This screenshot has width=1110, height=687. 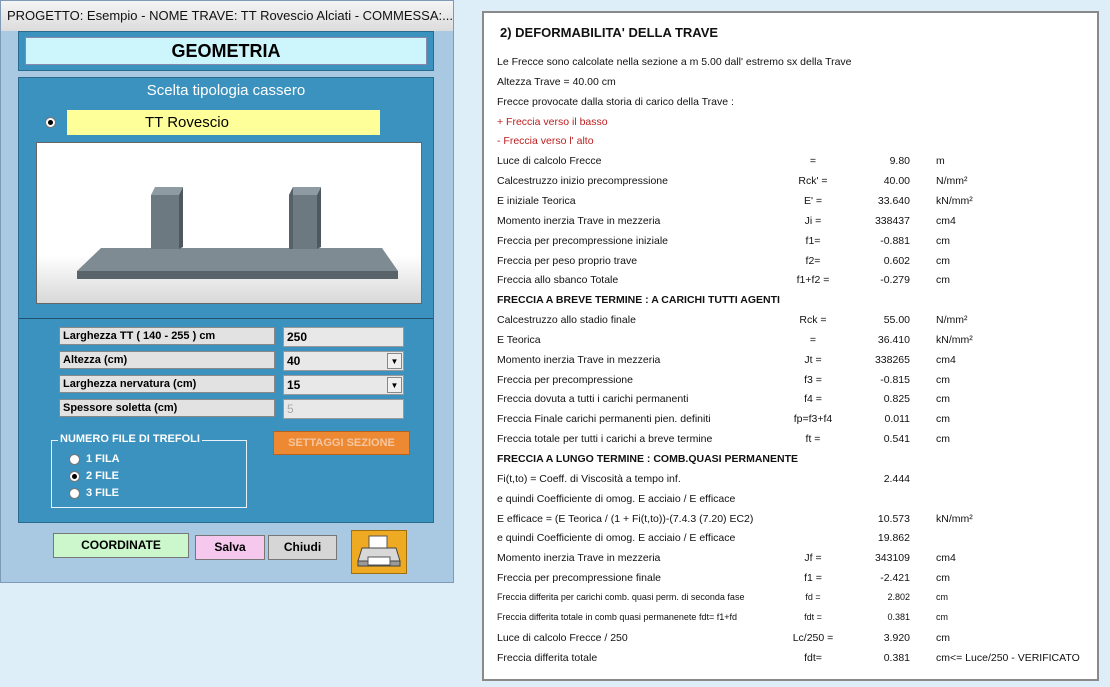 What do you see at coordinates (790, 84) in the screenshot?
I see `report-row: Altezza Trave = 40.00 cm` at bounding box center [790, 84].